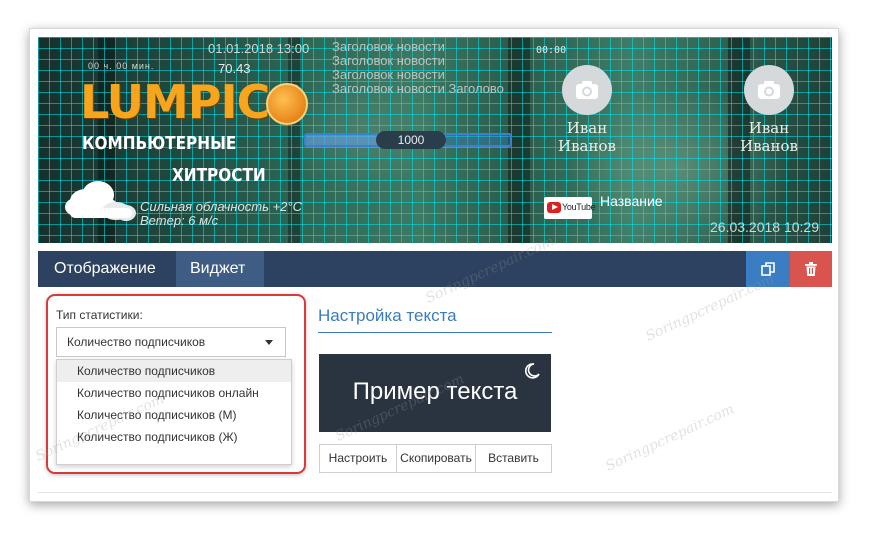  Describe the element at coordinates (436, 458) in the screenshot. I see `copy-text-button: Скопировать` at that location.